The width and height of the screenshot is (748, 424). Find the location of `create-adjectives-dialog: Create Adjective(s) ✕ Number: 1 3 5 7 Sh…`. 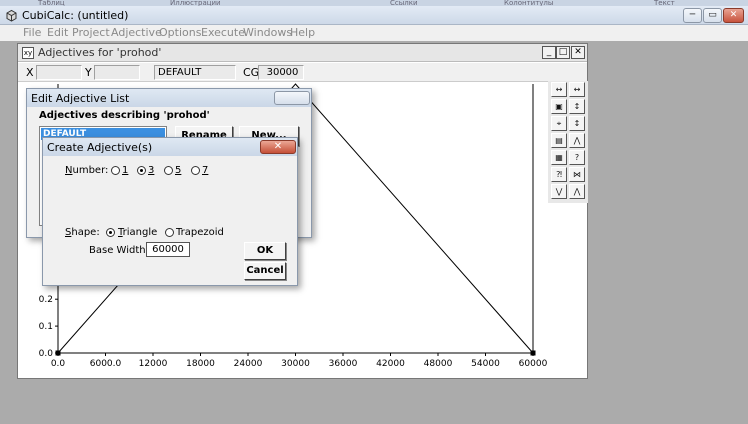

create-adjectives-dialog: Create Adjective(s) ✕ Number: 1 3 5 7 Sh… is located at coordinates (170, 211).